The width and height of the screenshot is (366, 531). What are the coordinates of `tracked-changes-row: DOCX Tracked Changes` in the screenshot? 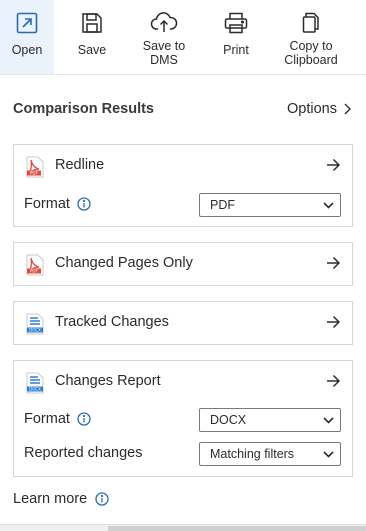 It's located at (183, 323).